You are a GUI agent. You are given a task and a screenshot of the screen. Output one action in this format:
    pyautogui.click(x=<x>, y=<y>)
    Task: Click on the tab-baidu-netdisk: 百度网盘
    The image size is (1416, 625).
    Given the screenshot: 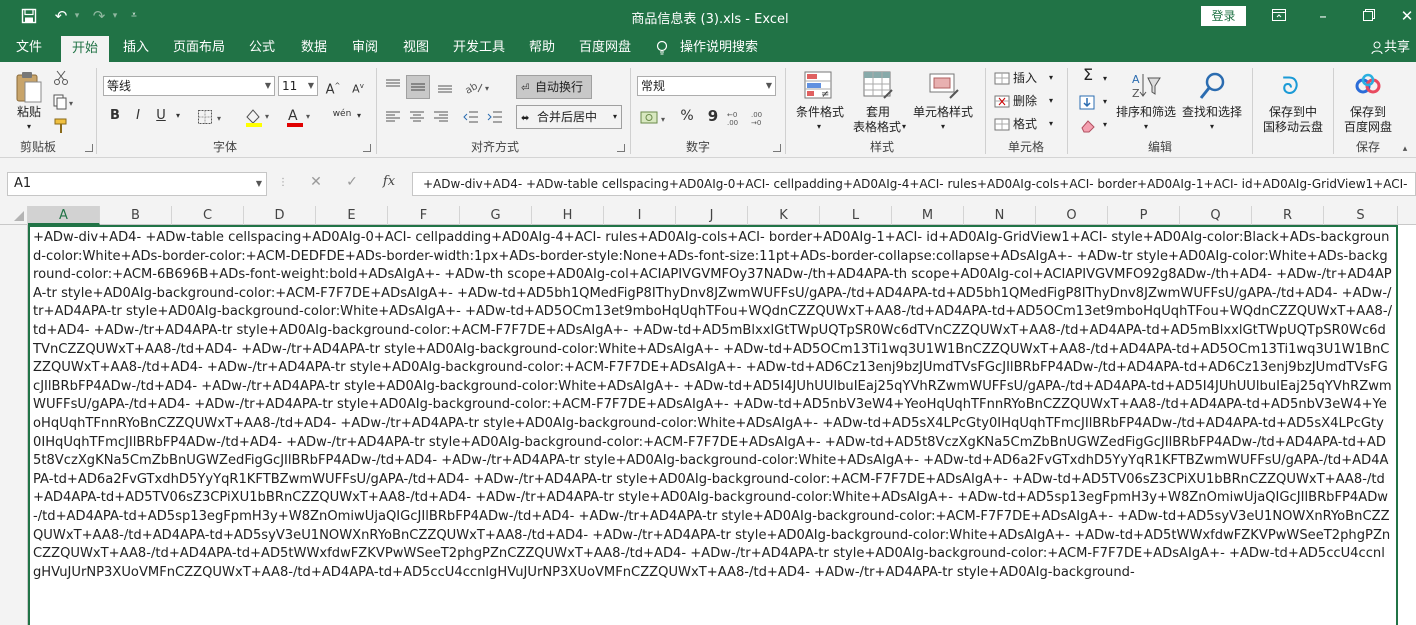 What is the action you would take?
    pyautogui.click(x=605, y=48)
    